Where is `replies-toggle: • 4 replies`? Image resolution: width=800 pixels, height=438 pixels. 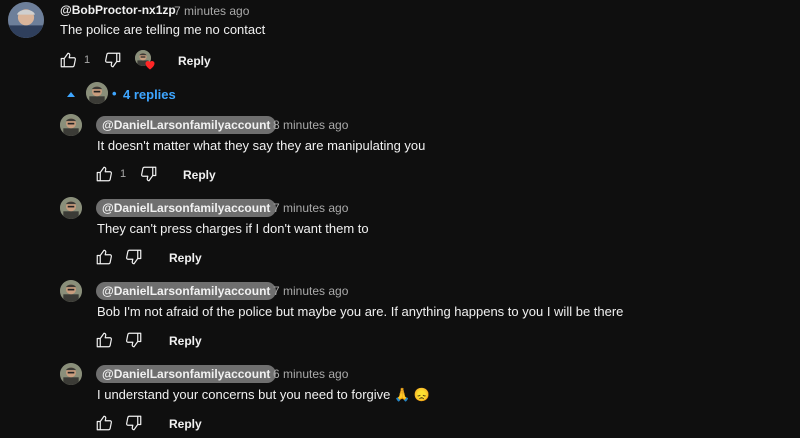
replies-toggle: • 4 replies is located at coordinates (124, 94).